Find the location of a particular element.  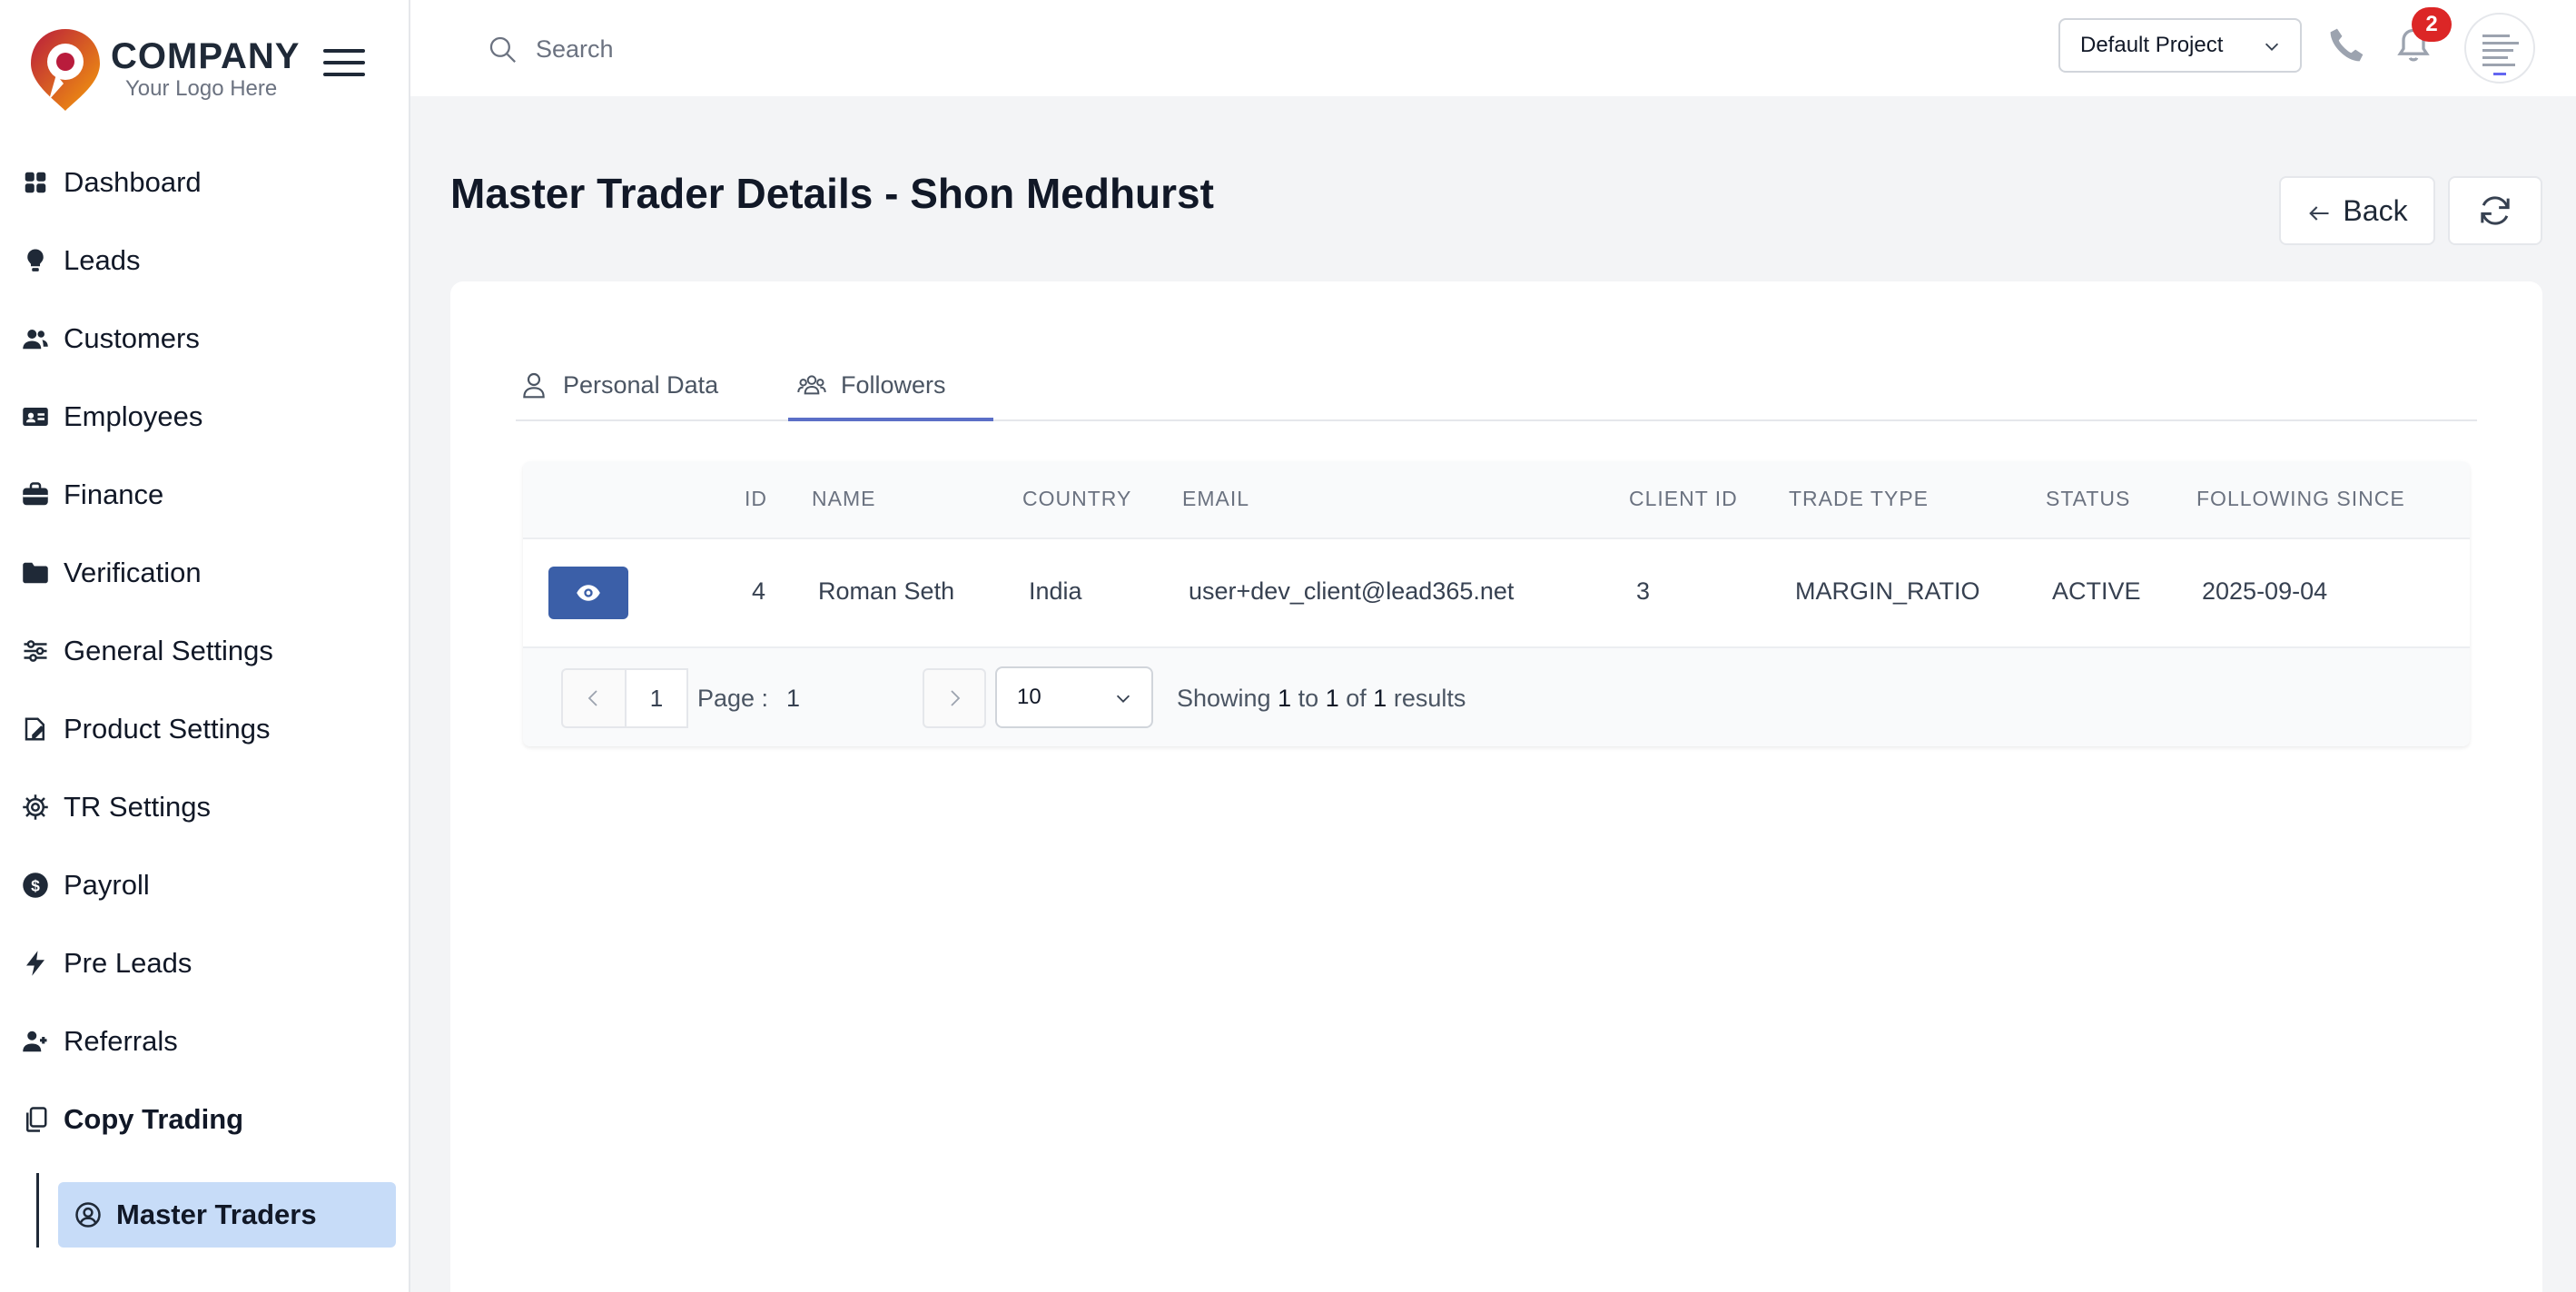

pagination: 1 Page : 10 Showing 1 to 1 of 1 results is located at coordinates (1496, 697).